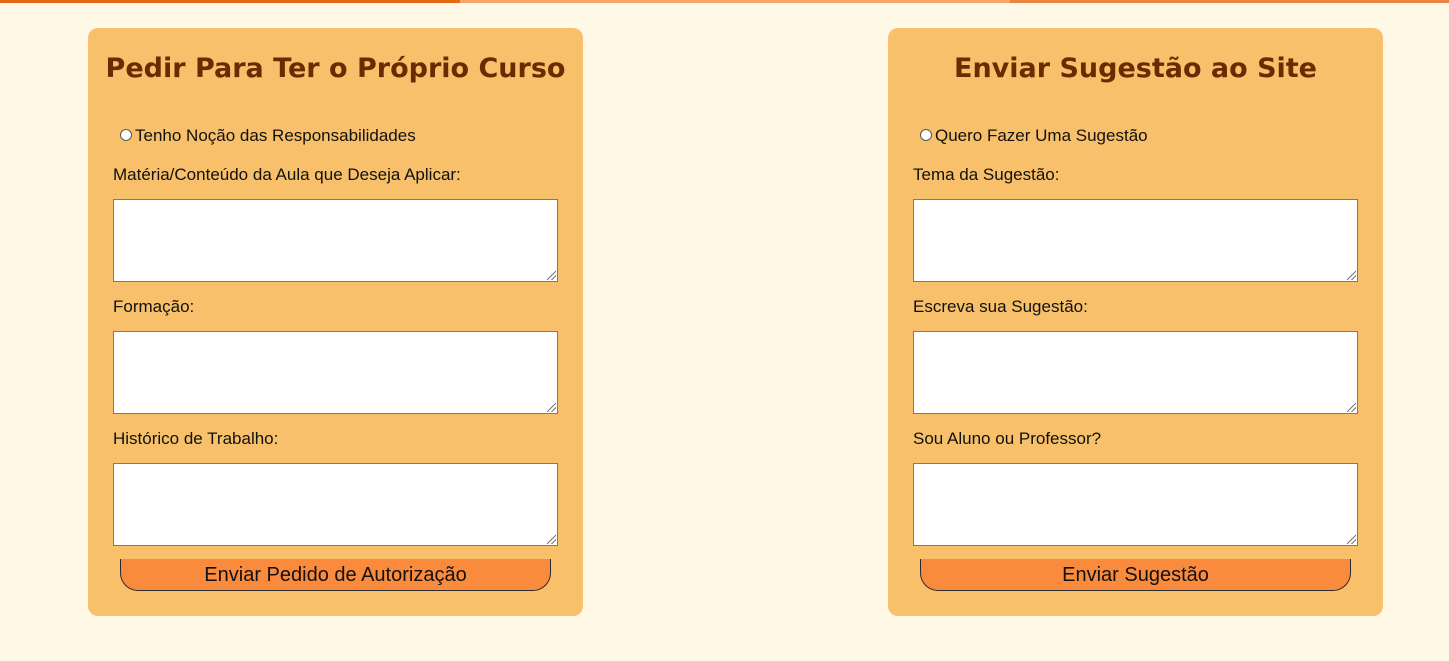 The height and width of the screenshot is (661, 1449). I want to click on responsibility-radio-row: Tenho Noção das Responsabilidades, so click(268, 136).